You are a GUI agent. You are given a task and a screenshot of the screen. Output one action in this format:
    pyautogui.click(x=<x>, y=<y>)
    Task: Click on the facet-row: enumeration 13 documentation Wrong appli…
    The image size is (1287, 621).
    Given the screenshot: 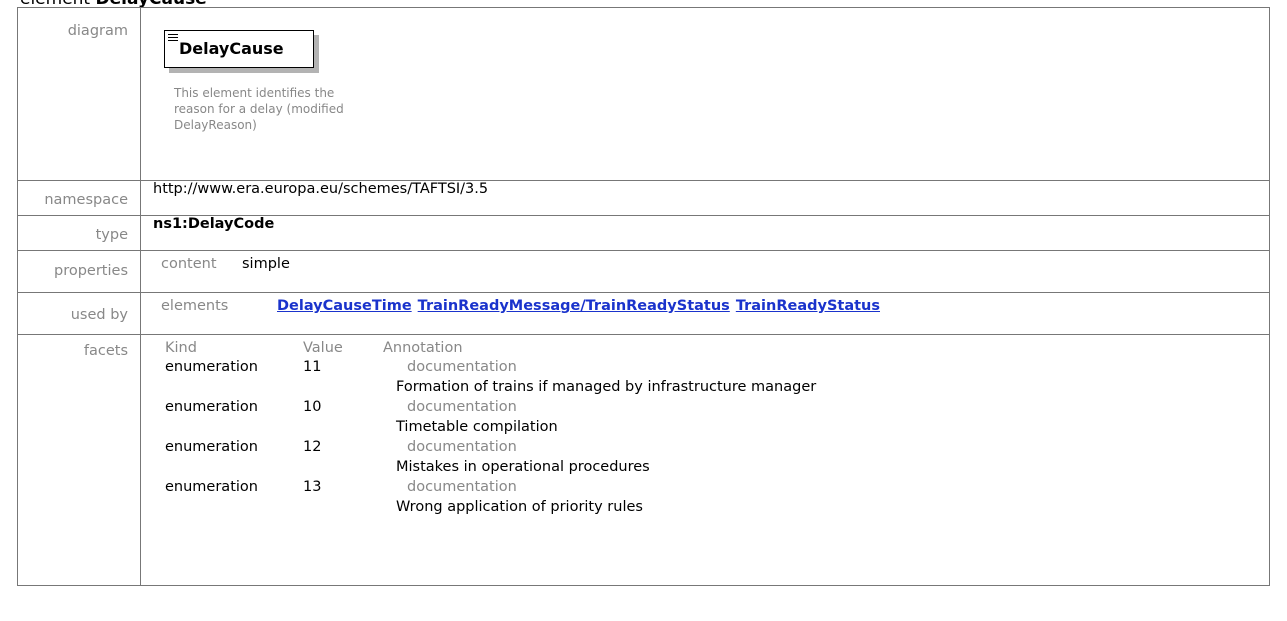 What is the action you would take?
    pyautogui.click(x=691, y=499)
    